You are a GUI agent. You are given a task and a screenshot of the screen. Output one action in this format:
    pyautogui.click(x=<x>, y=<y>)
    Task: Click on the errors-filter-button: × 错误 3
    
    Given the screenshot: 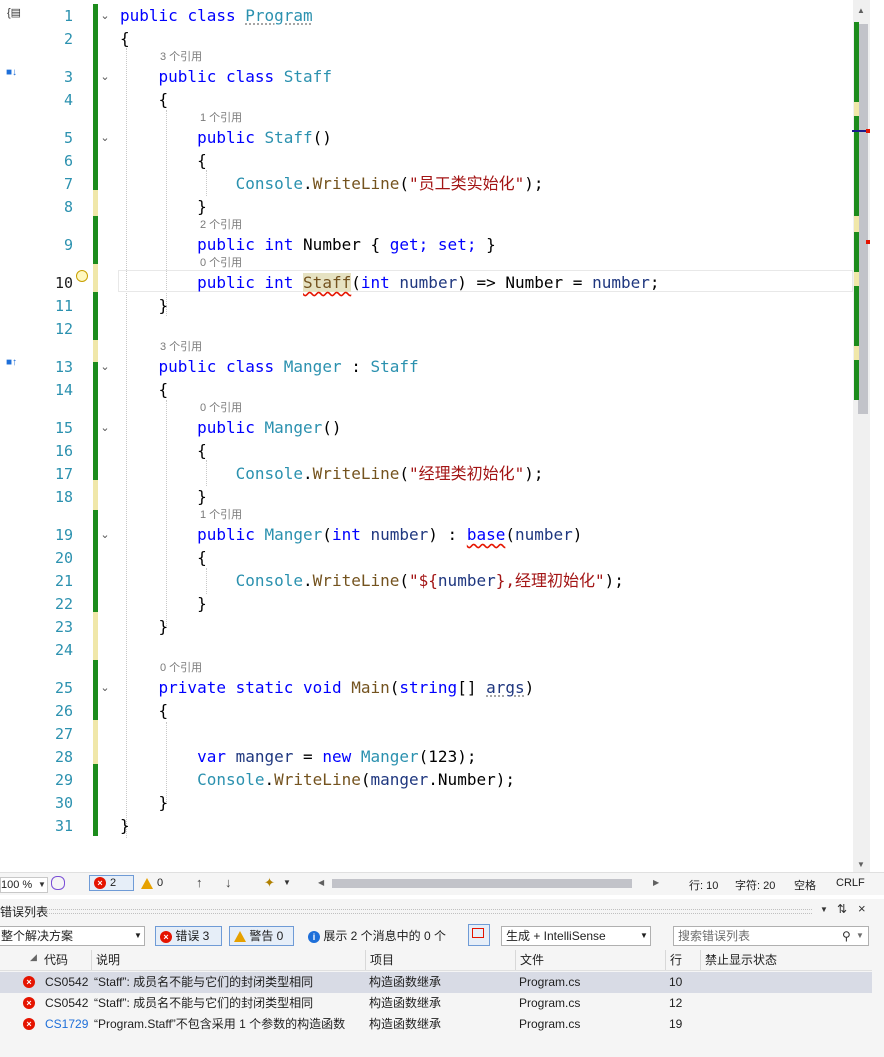 What is the action you would take?
    pyautogui.click(x=188, y=936)
    